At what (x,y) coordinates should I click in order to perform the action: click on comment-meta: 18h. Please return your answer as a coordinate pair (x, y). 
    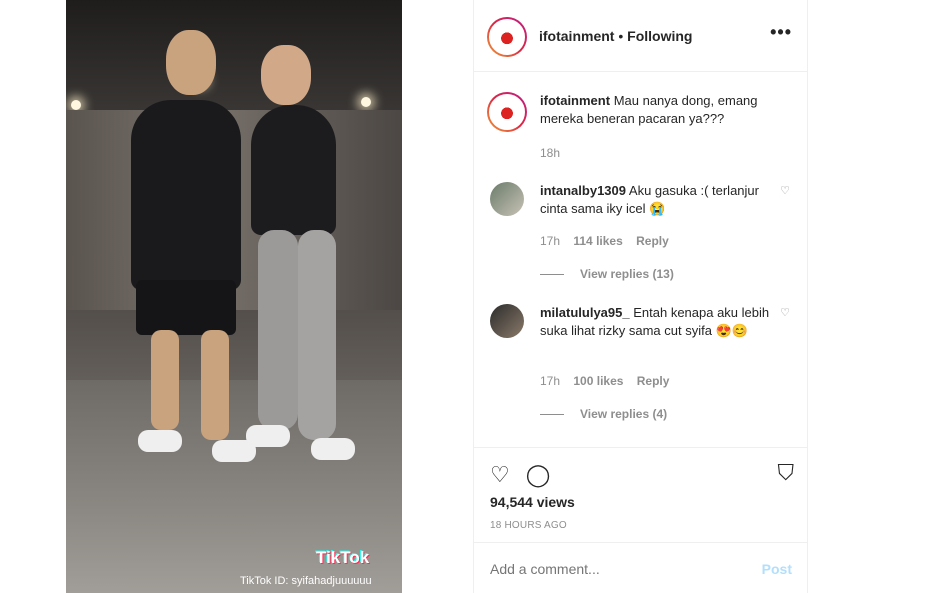
    Looking at the image, I should click on (555, 153).